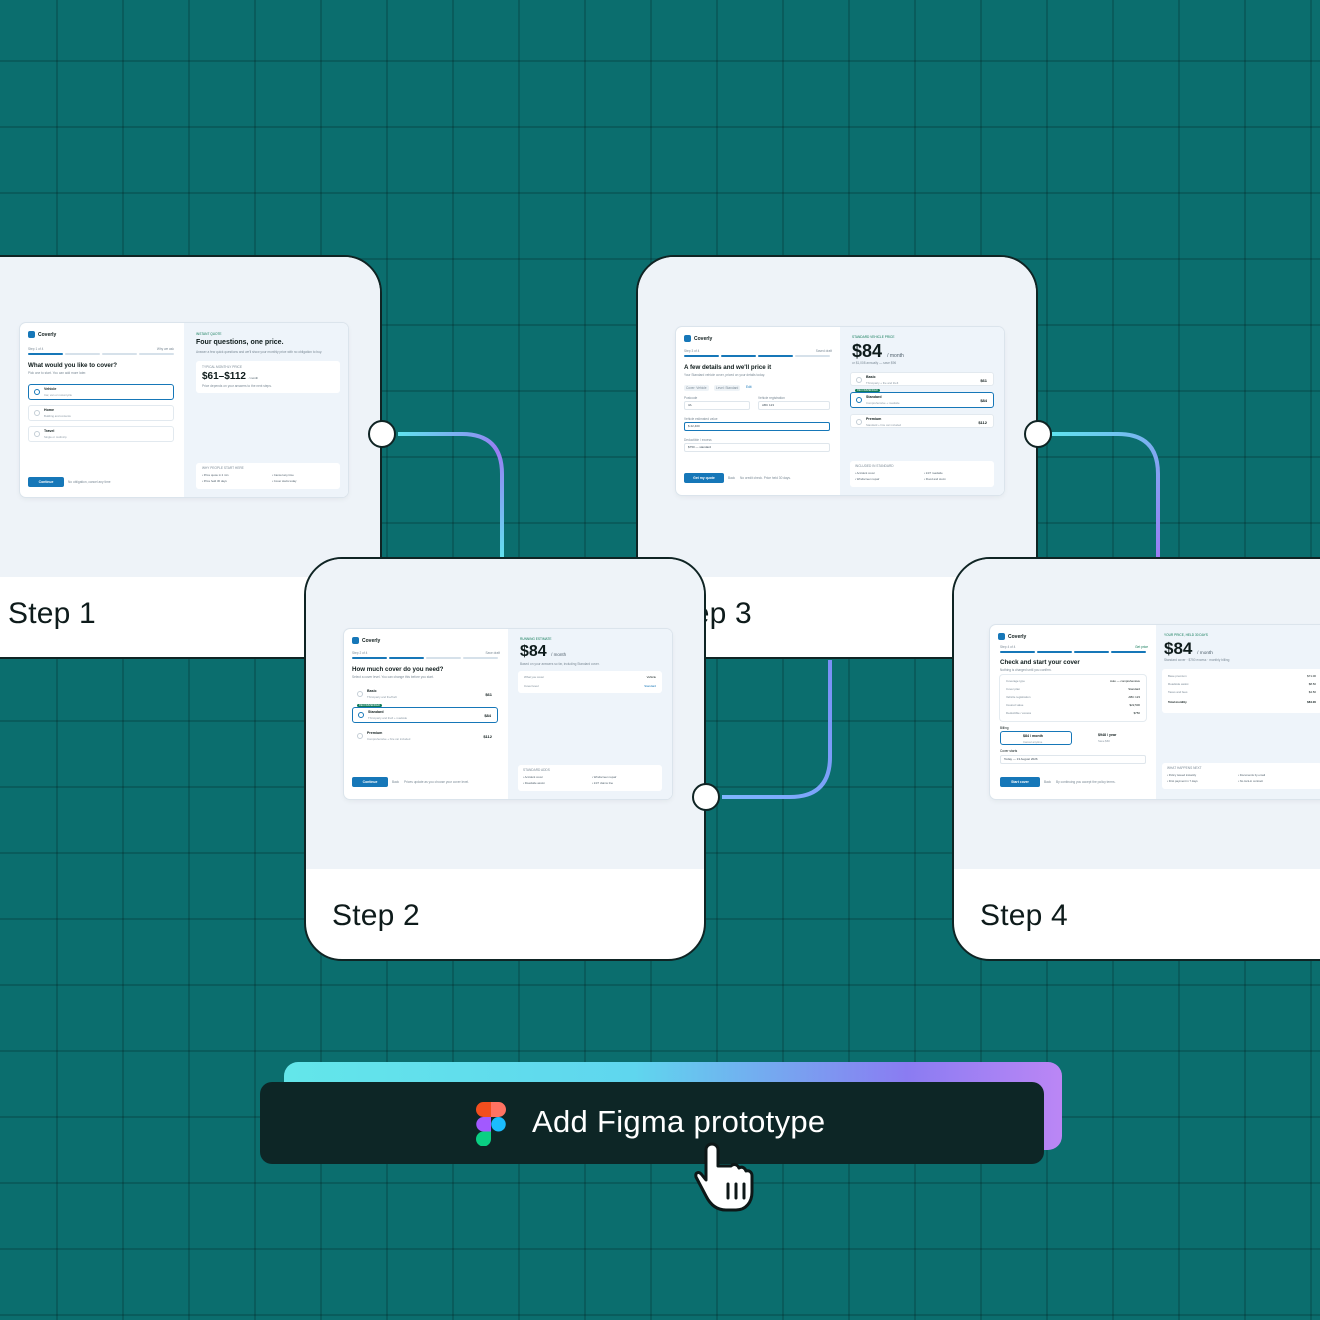 This screenshot has width=1320, height=1320. What do you see at coordinates (491, 1124) in the screenshot?
I see `figma-icon` at bounding box center [491, 1124].